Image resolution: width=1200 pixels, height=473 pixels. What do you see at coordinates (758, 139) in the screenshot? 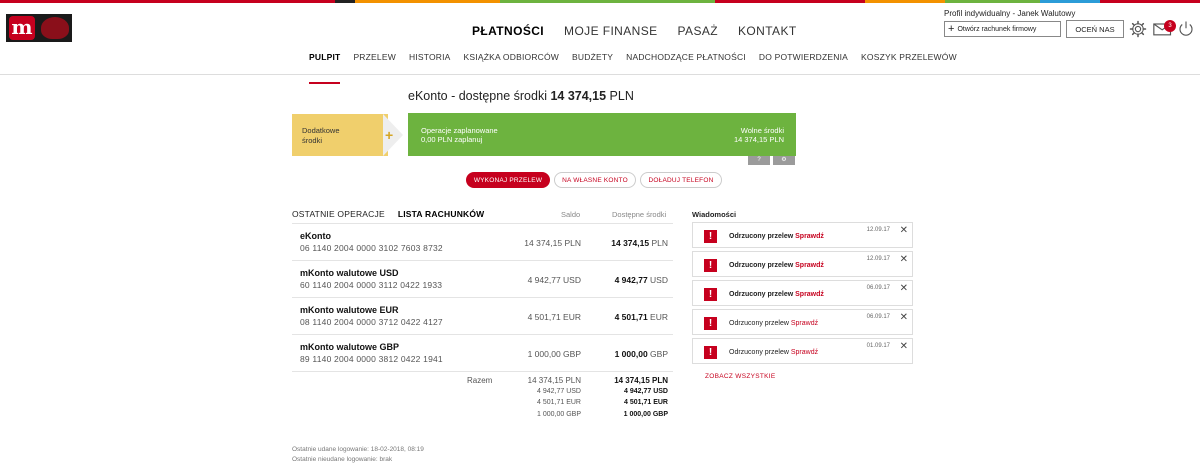
I see `free-funds-value: 14 374,15 PLN` at bounding box center [758, 139].